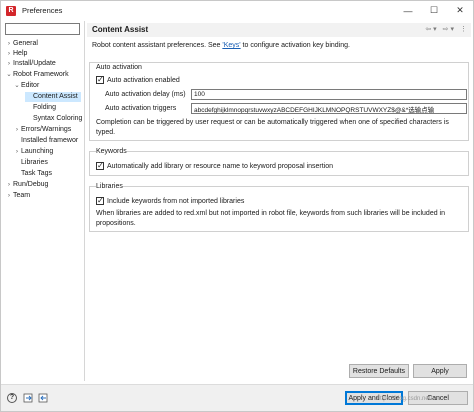 The width and height of the screenshot is (474, 412). Describe the element at coordinates (120, 29) in the screenshot. I see `page-title: Content Assist` at that location.